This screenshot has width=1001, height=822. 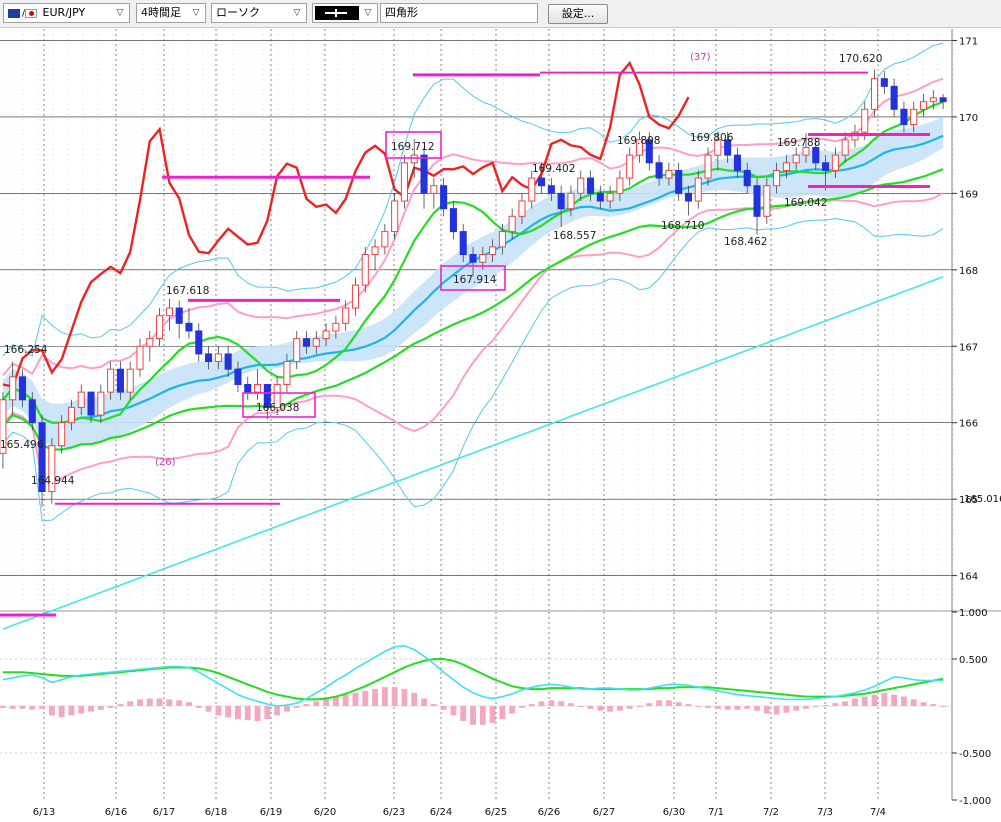 I want to click on x-tick-label: 6/25, so click(x=496, y=812).